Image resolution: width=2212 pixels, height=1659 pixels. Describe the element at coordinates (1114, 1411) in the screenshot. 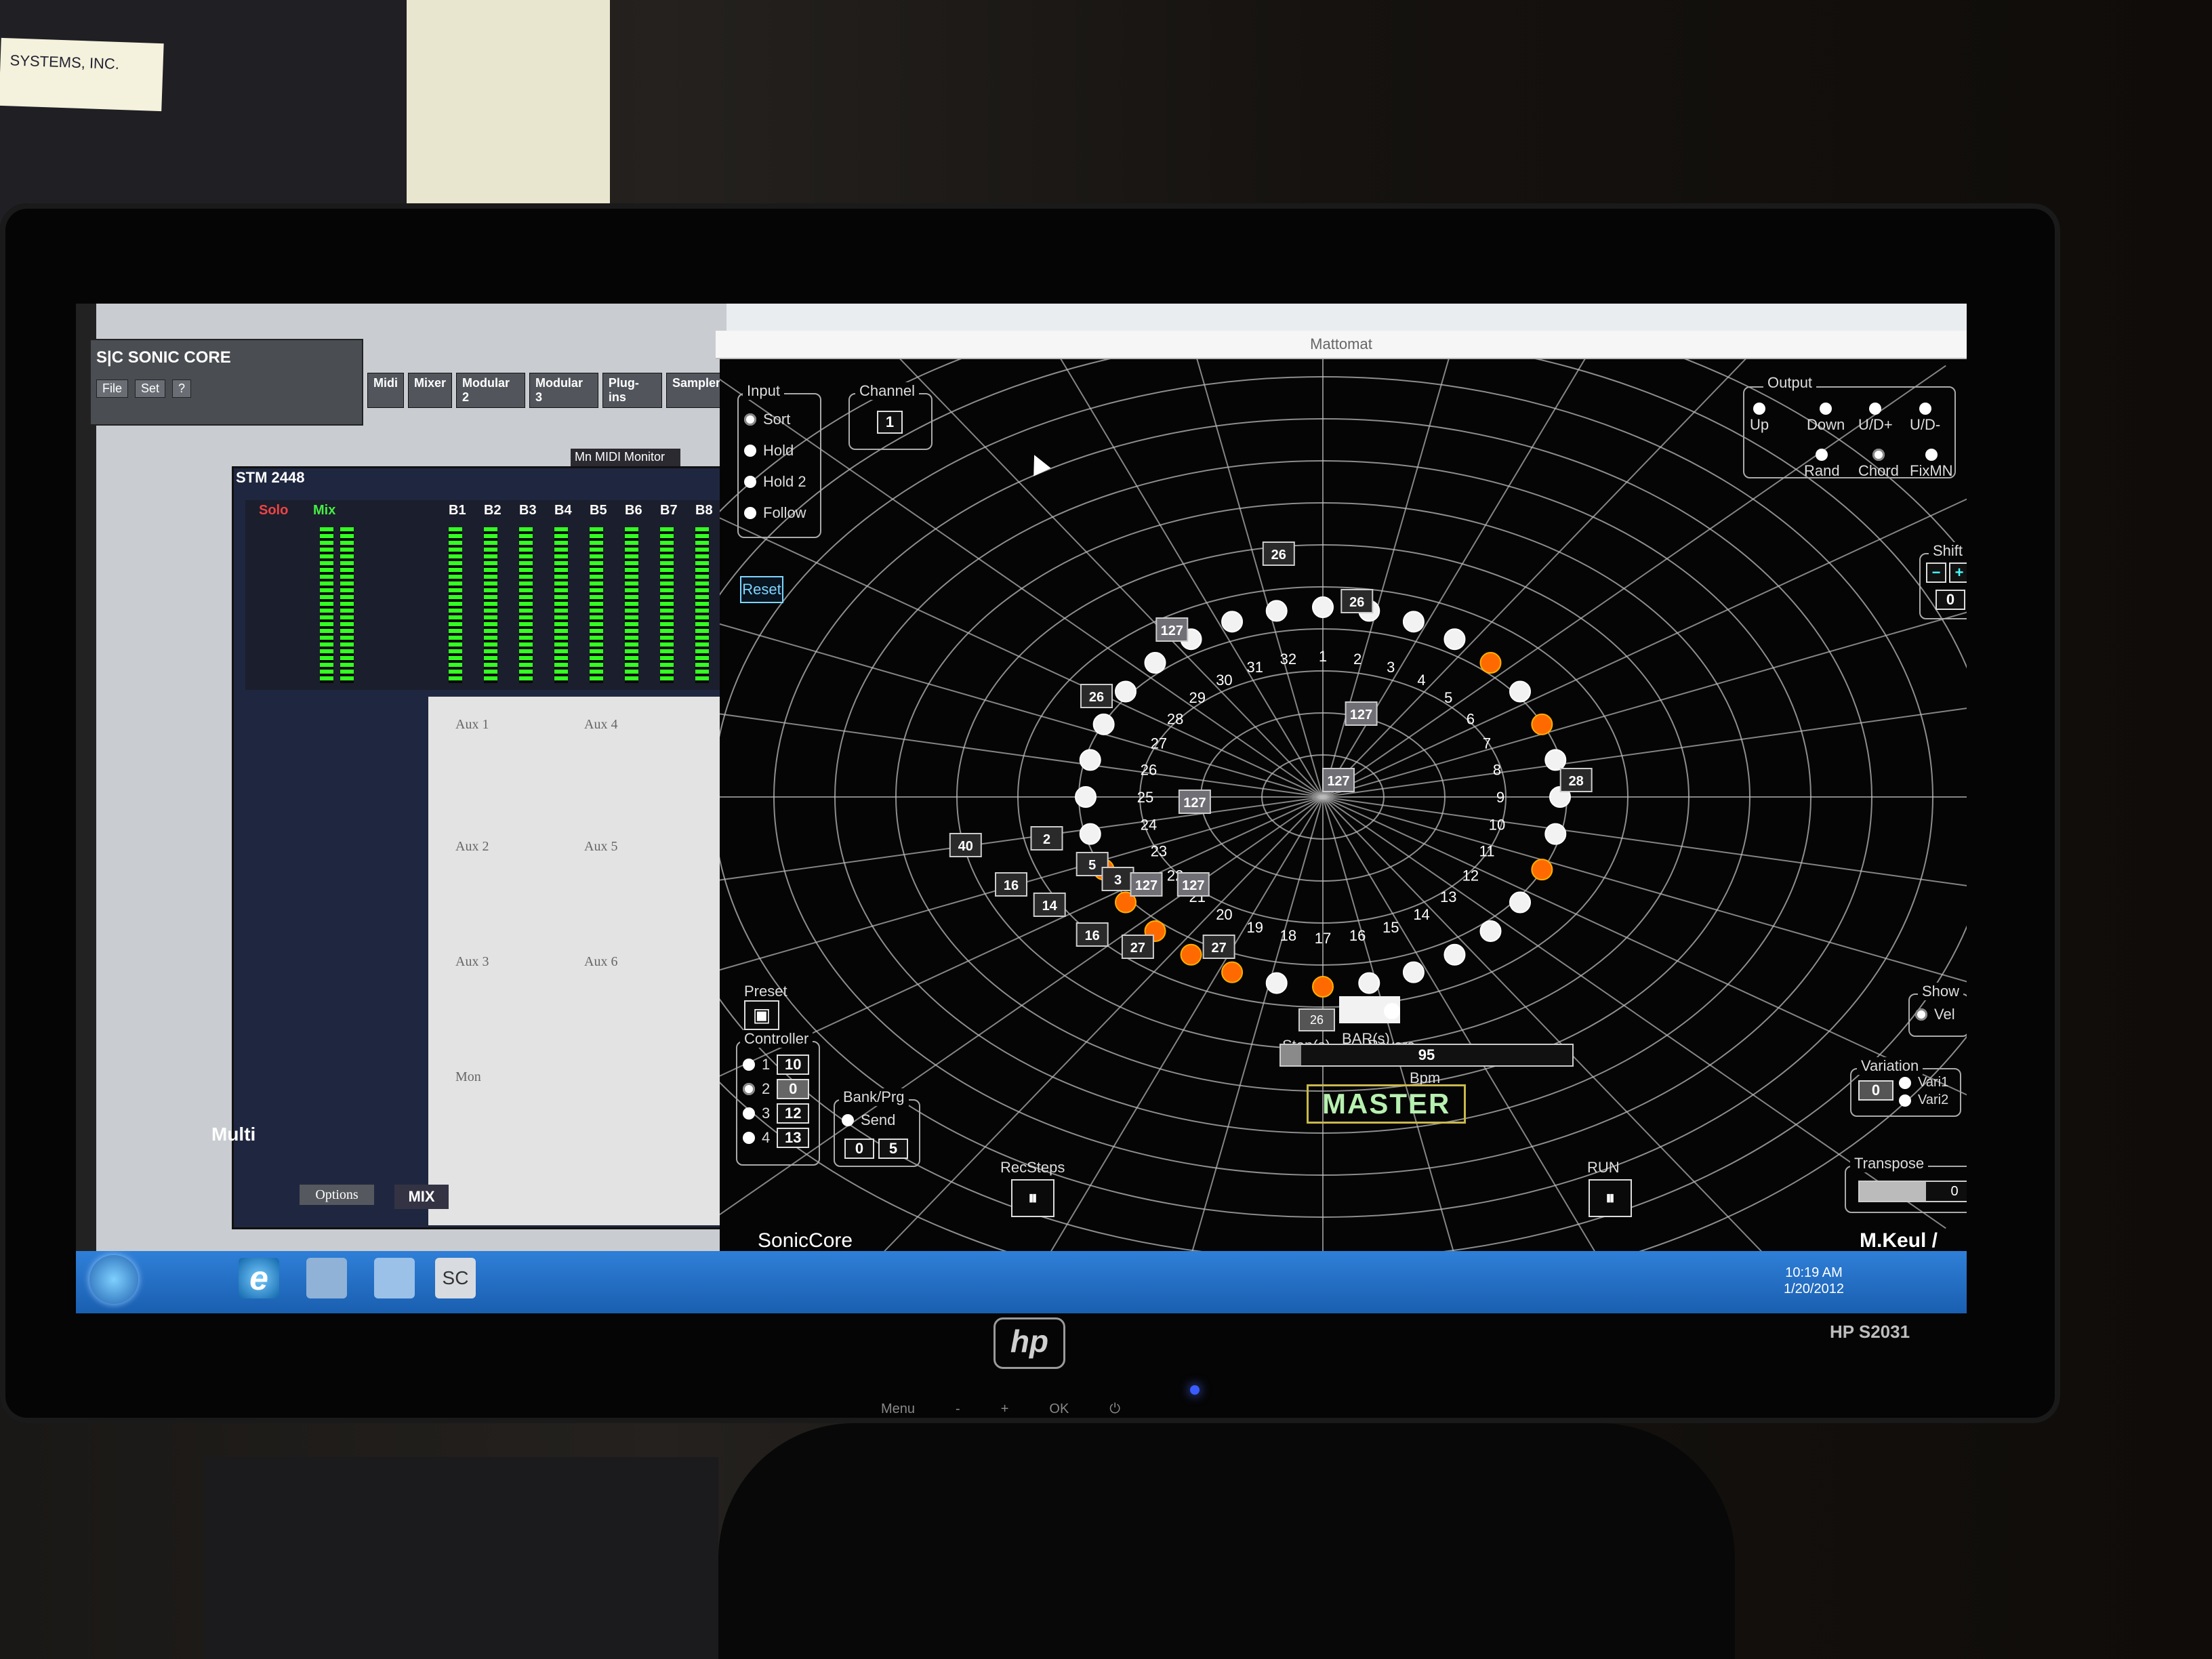

I see `monitor-power-button: ⏻` at that location.